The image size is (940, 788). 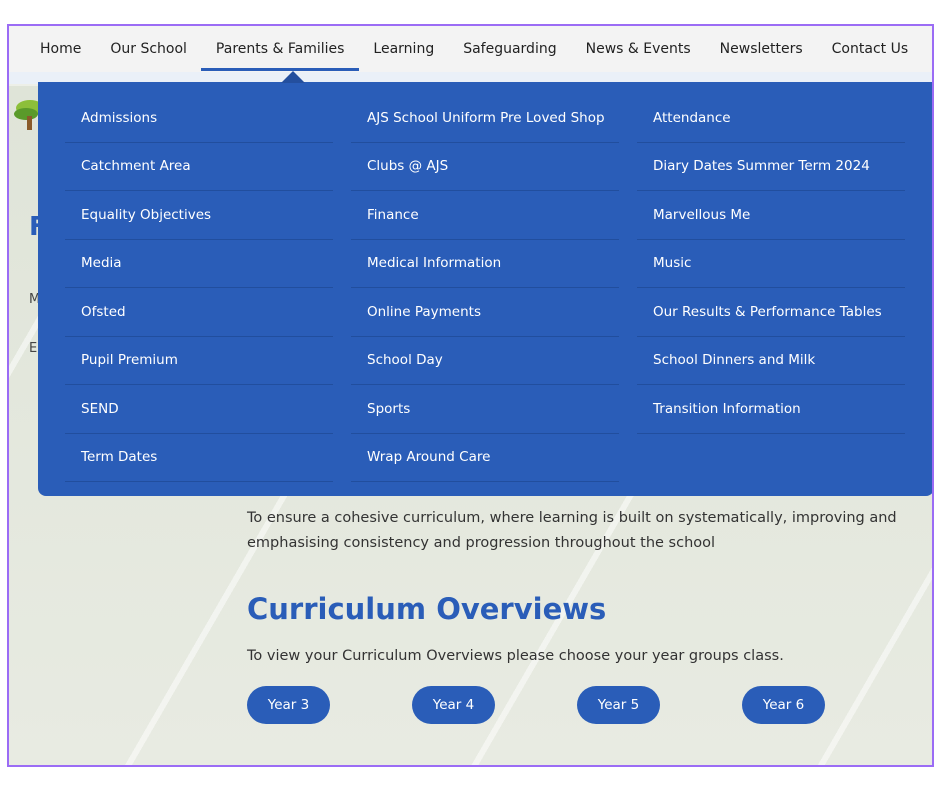 What do you see at coordinates (485, 409) in the screenshot?
I see `dropdown-menu-item: Sports` at bounding box center [485, 409].